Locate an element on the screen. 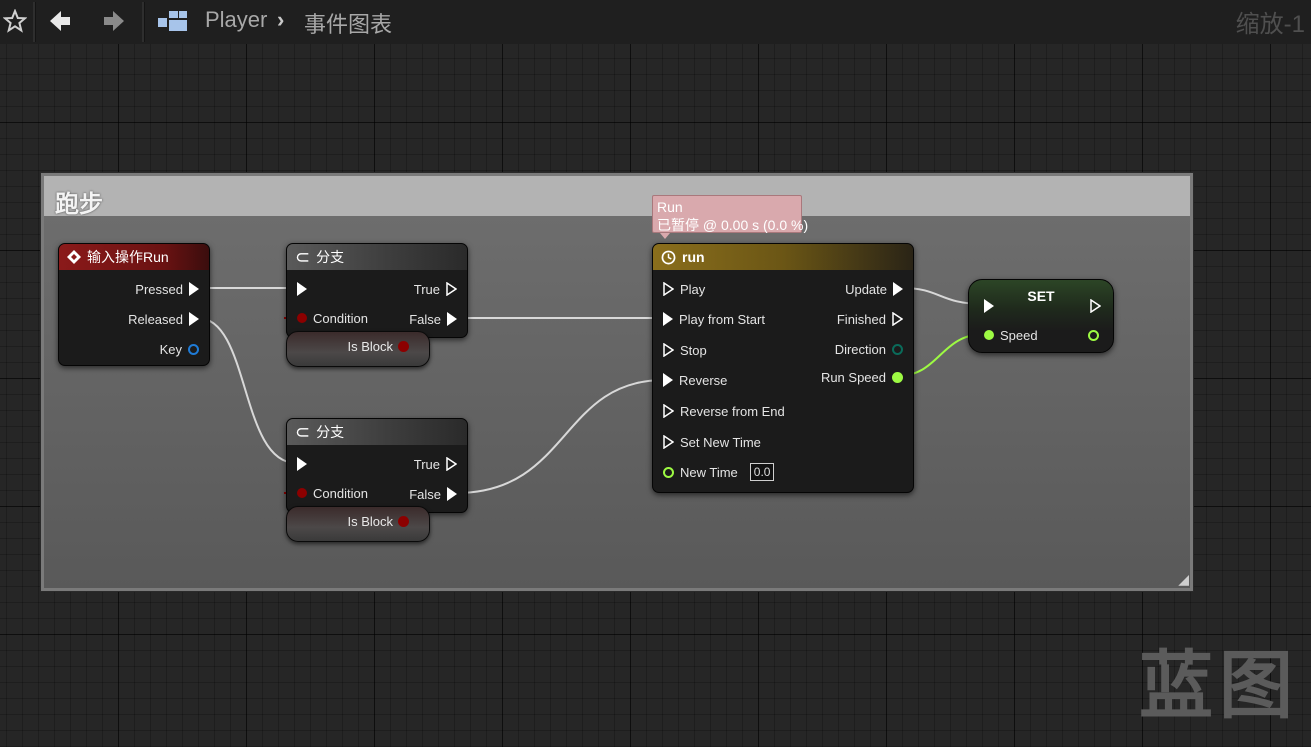  pin-set-new-time: Set New Time is located at coordinates (715, 442).